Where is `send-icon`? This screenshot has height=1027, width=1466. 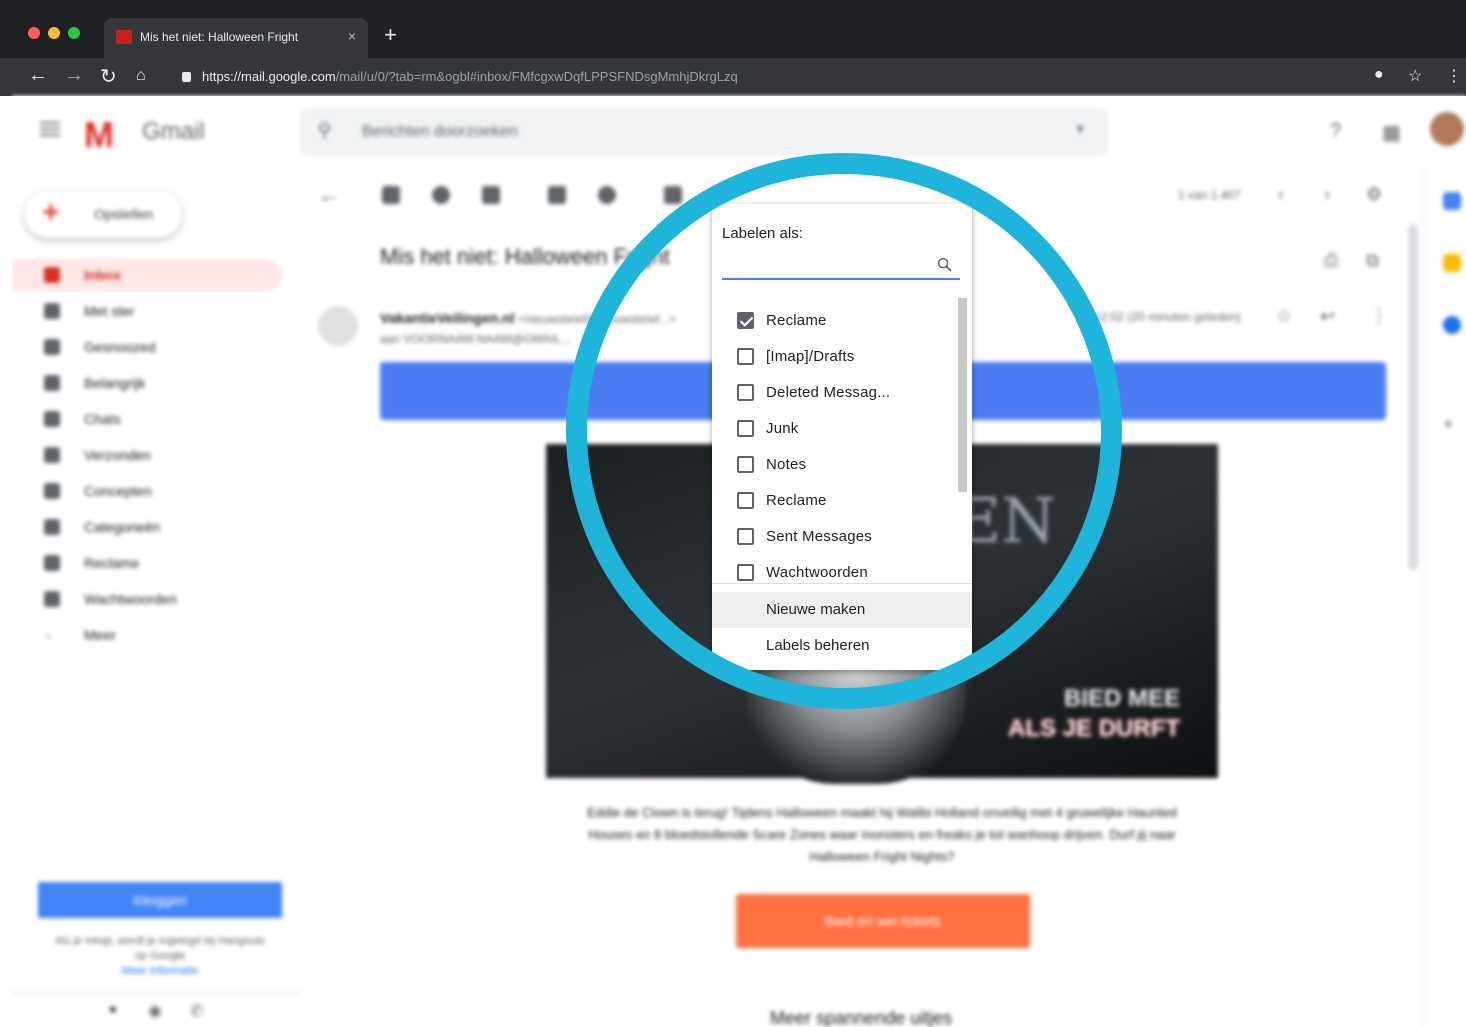 send-icon is located at coordinates (52, 455).